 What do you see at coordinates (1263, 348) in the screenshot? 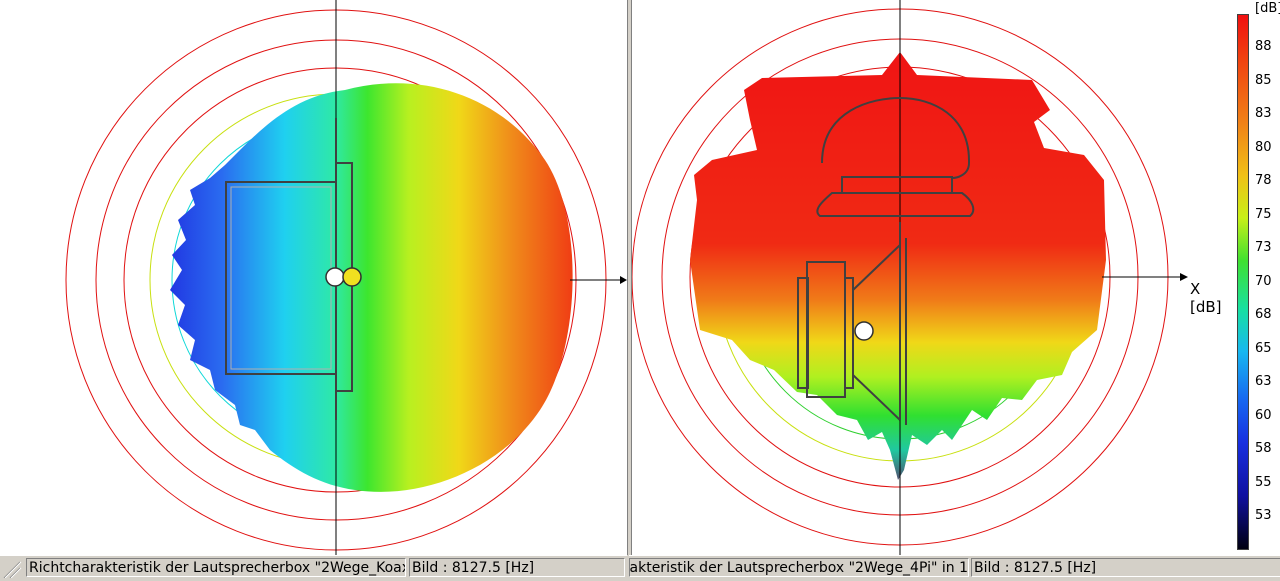
I see `scale-tick-label: 65` at bounding box center [1263, 348].